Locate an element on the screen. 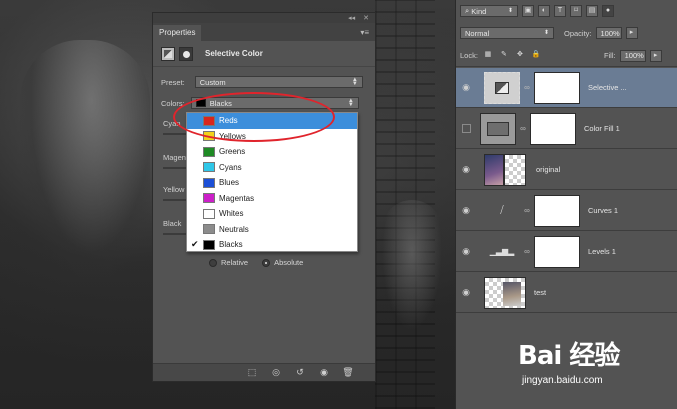 The height and width of the screenshot is (409, 677). levels-icon: ▁▃▆▂ is located at coordinates (502, 251).